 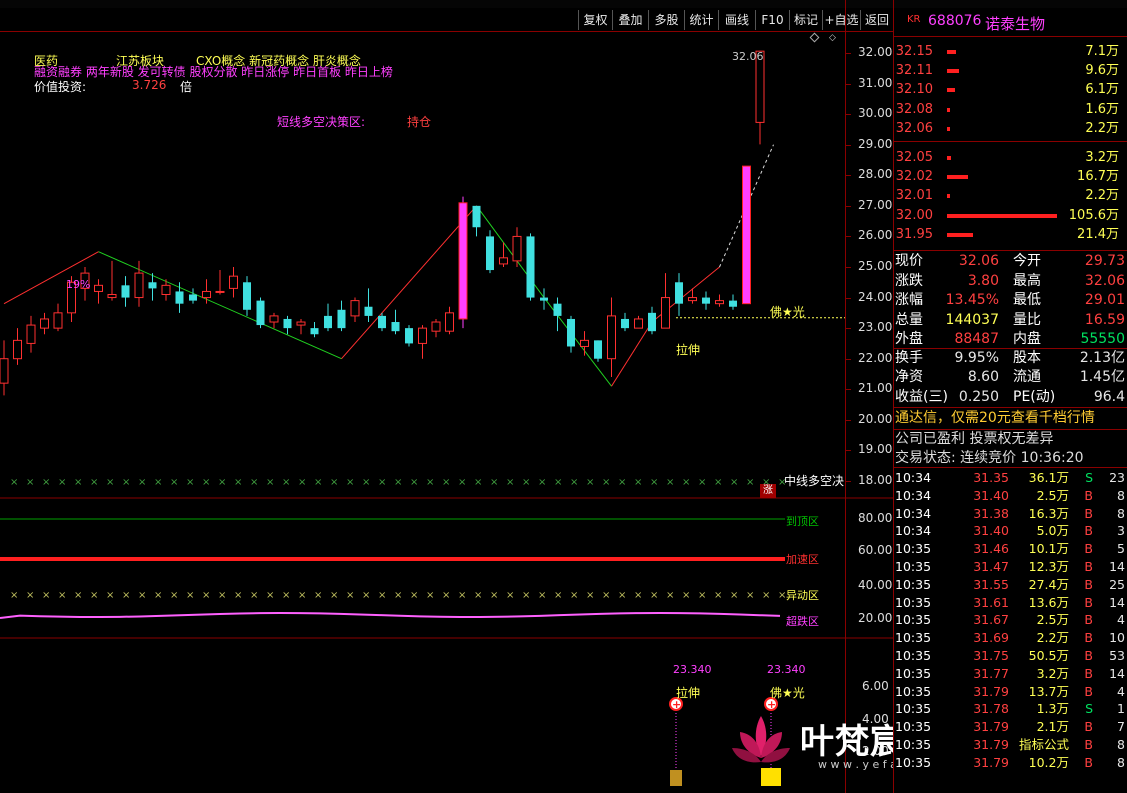 What do you see at coordinates (802, 595) in the screenshot?
I see `zone-anomaly-label: 异动区` at bounding box center [802, 595].